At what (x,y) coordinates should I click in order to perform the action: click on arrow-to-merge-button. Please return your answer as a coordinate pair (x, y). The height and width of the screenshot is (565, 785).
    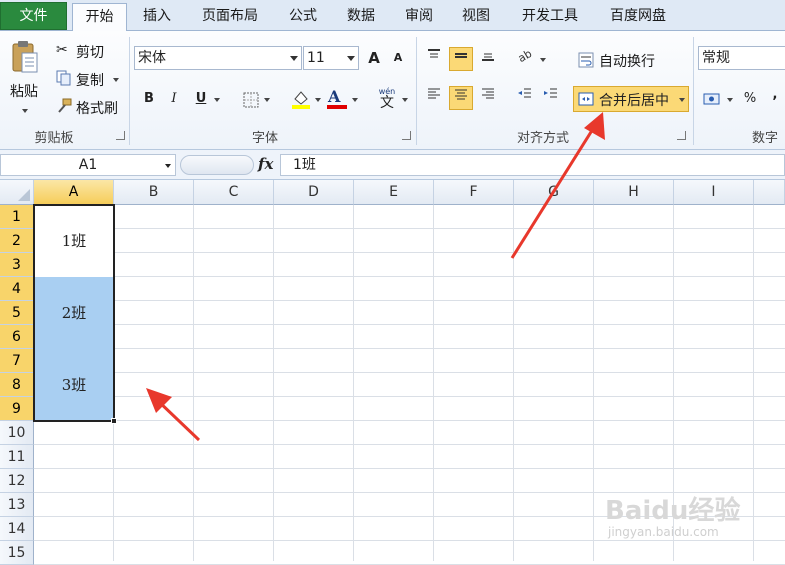
    Looking at the image, I should click on (557, 185).